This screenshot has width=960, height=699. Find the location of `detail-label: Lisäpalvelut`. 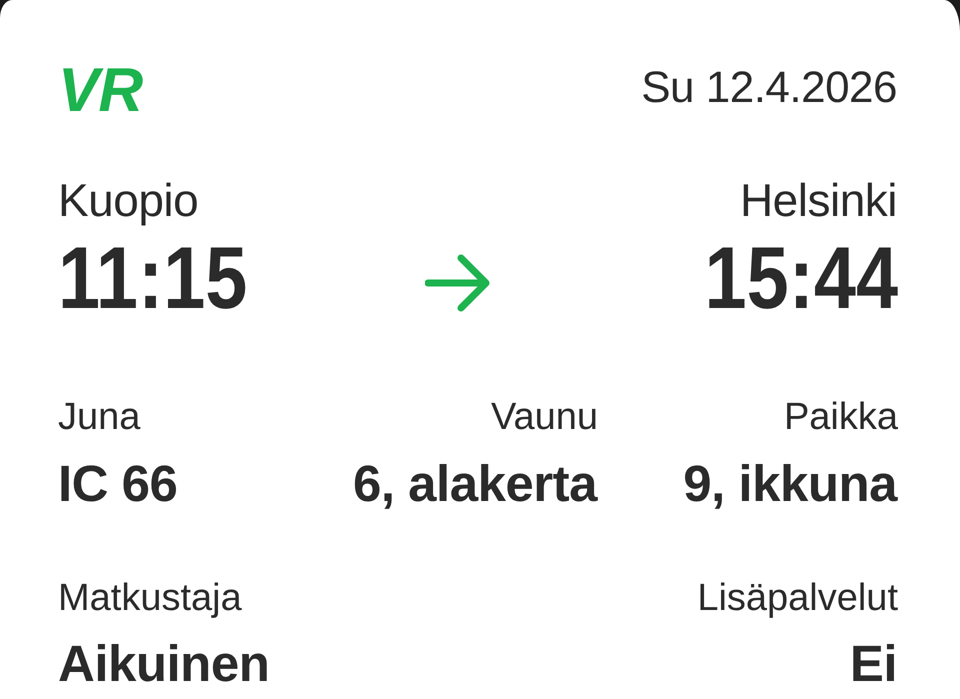

detail-label: Lisäpalvelut is located at coordinates (797, 598).